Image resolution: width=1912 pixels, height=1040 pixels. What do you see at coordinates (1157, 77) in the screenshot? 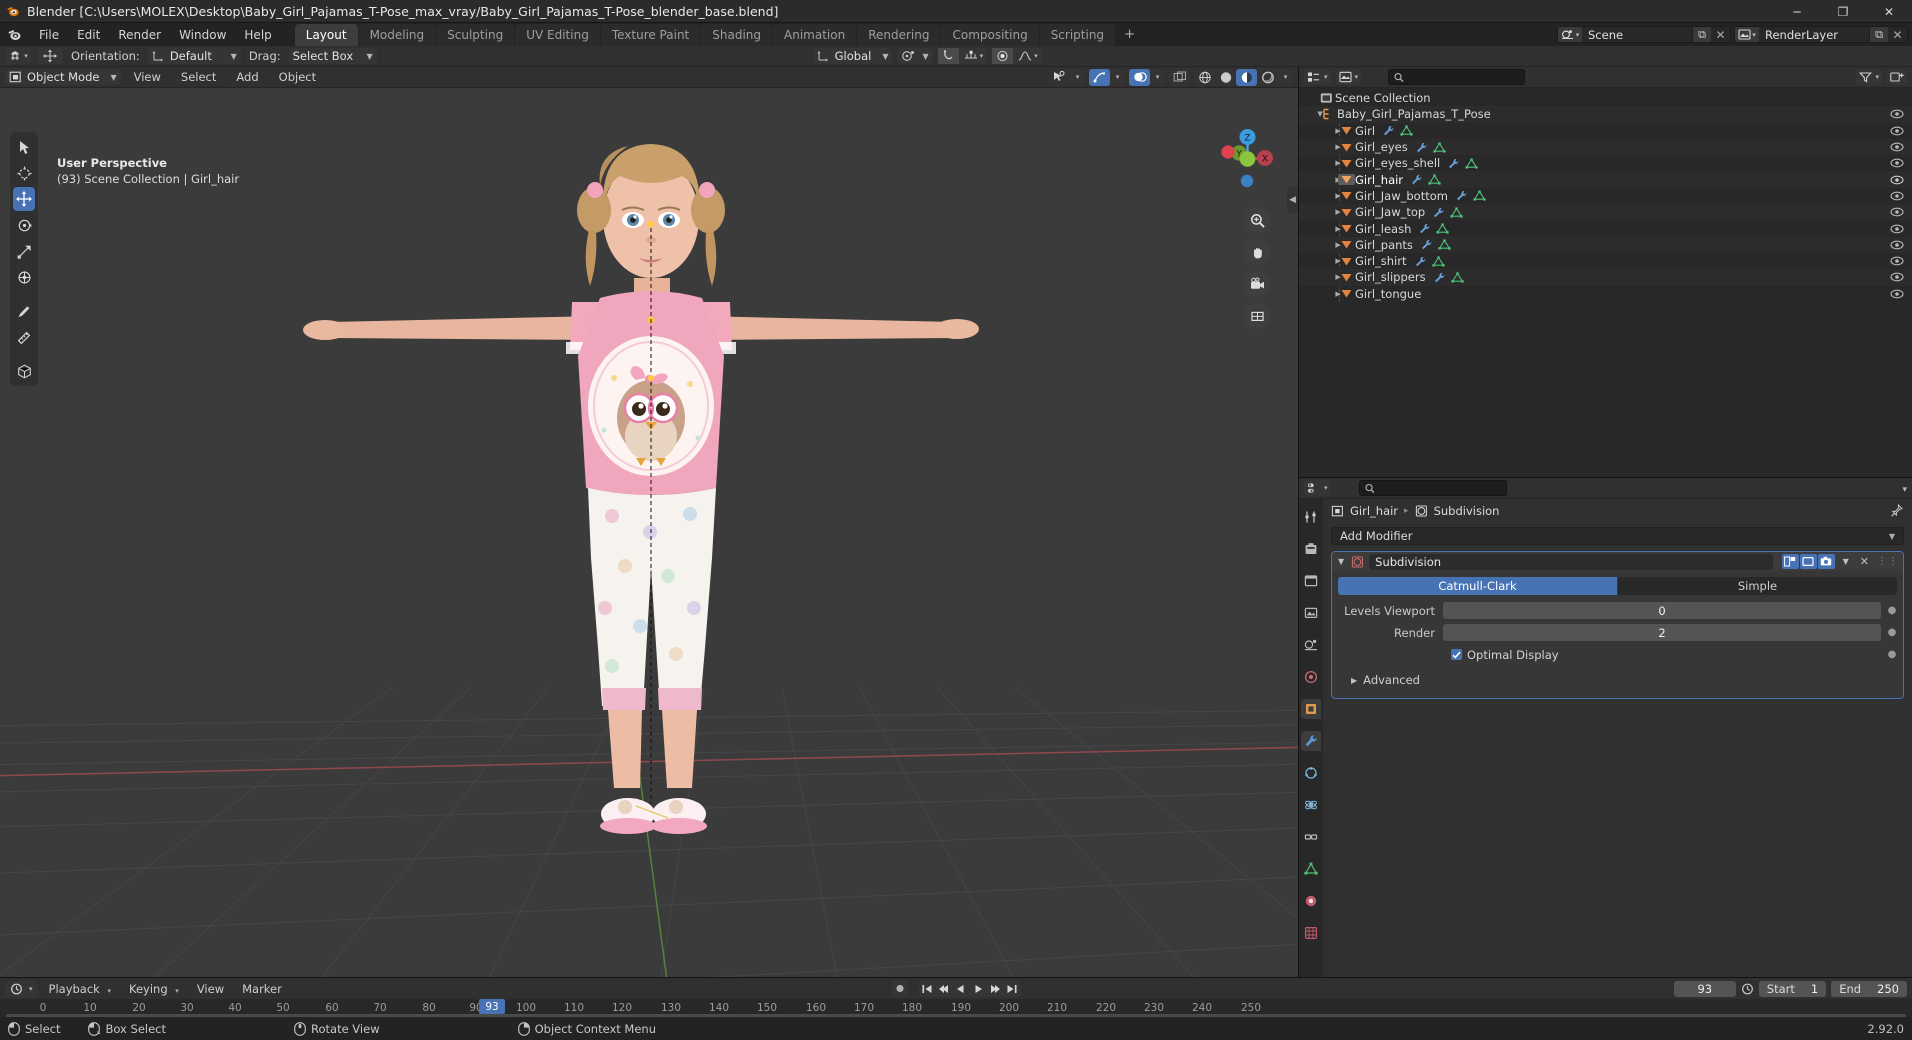
I see `overlay-dropdown: ▾` at bounding box center [1157, 77].